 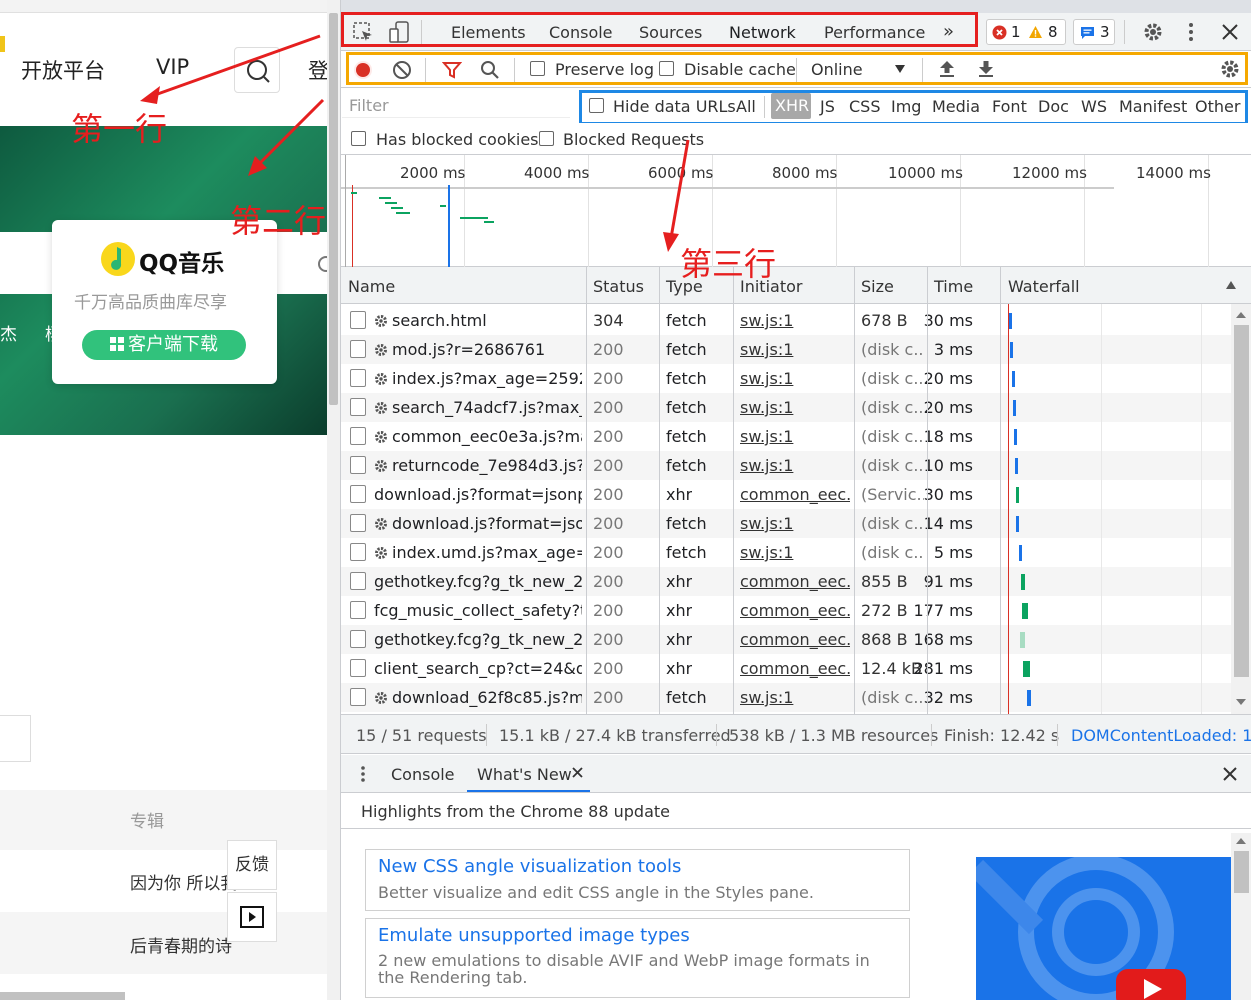 What do you see at coordinates (728, 264) in the screenshot?
I see `annotation-label-row3: 第三行` at bounding box center [728, 264].